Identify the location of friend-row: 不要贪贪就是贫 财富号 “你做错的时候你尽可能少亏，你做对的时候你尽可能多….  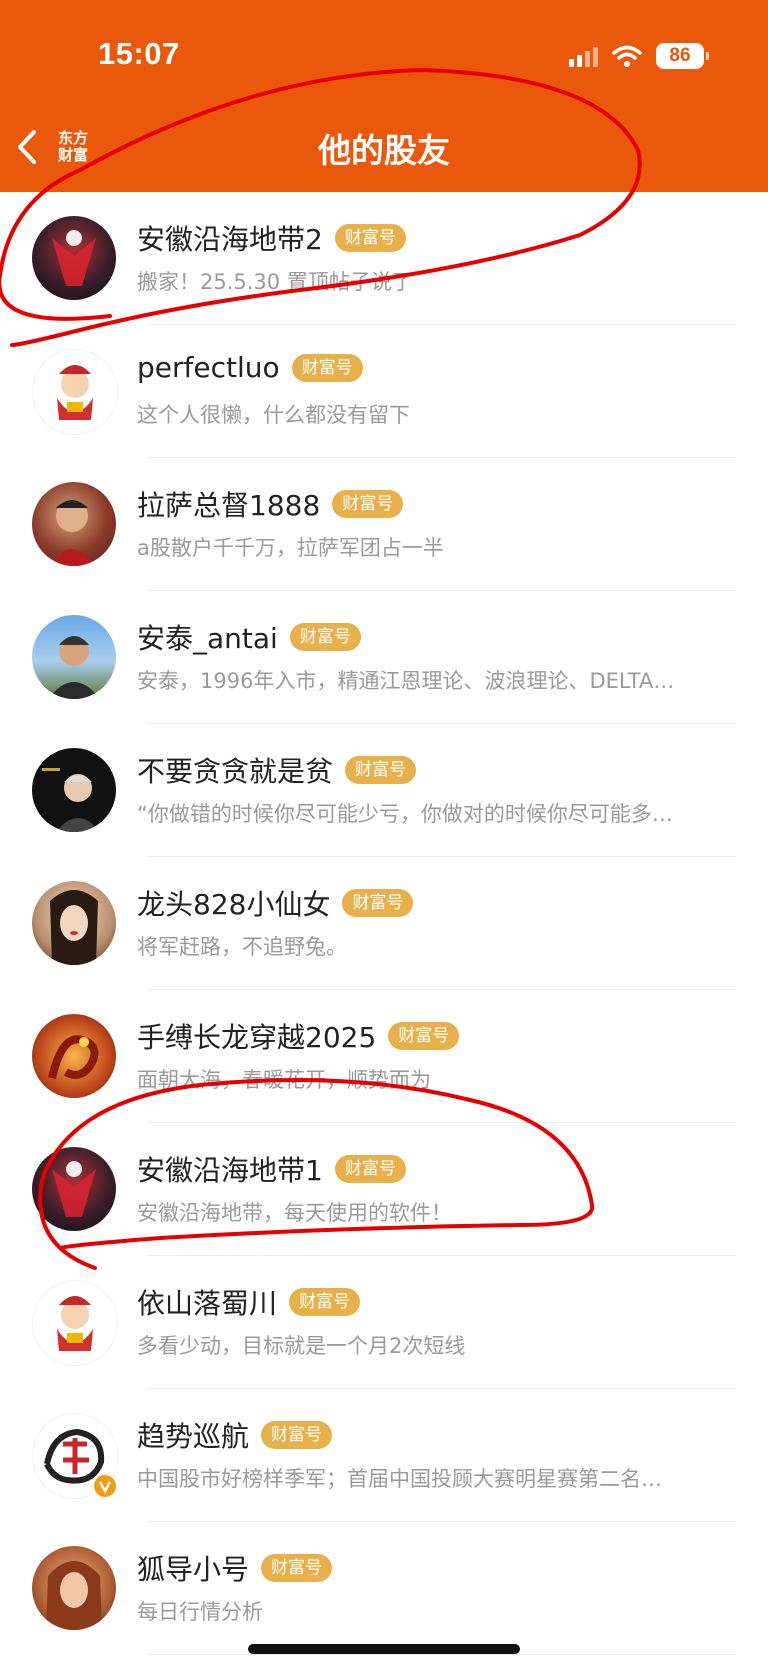
(384, 790).